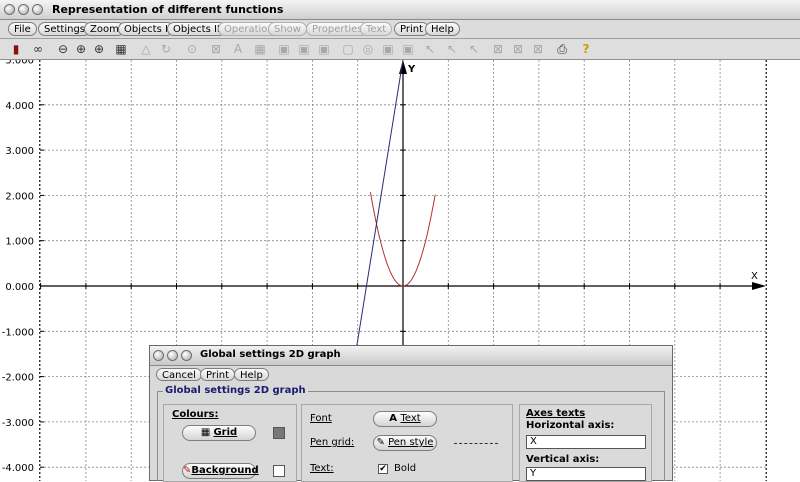  Describe the element at coordinates (230, 443) in the screenshot. I see `colours-panel: Colours: ▦ Grid ✎Background` at that location.